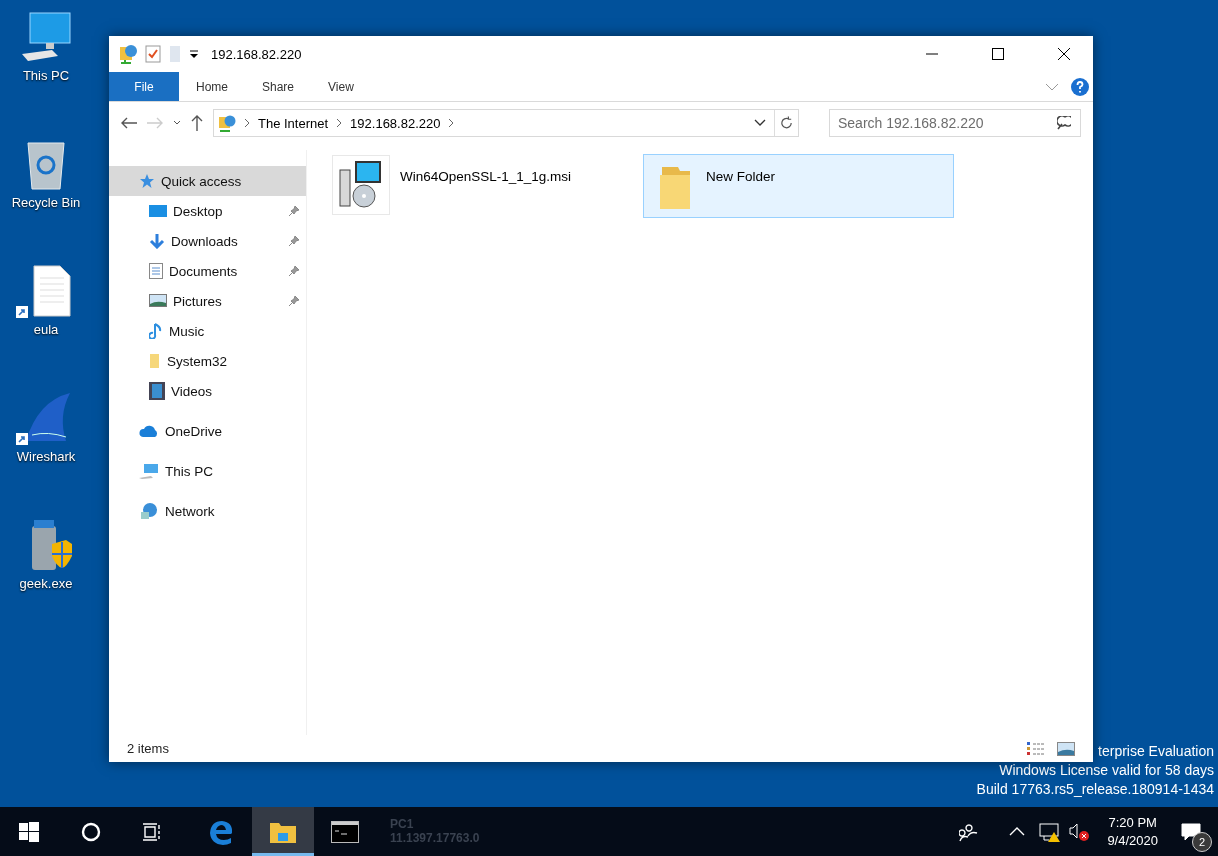 The width and height of the screenshot is (1218, 856). I want to click on globe-icon, so click(149, 511).